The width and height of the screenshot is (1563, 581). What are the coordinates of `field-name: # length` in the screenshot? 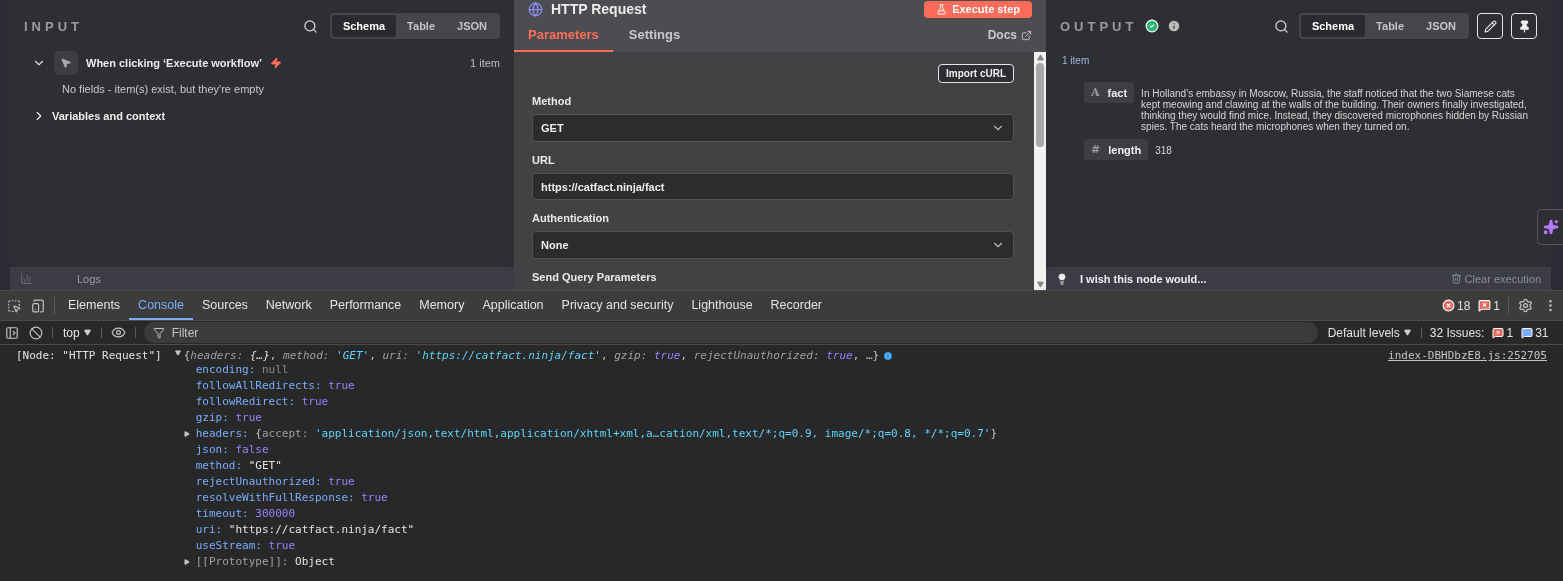 It's located at (1116, 149).